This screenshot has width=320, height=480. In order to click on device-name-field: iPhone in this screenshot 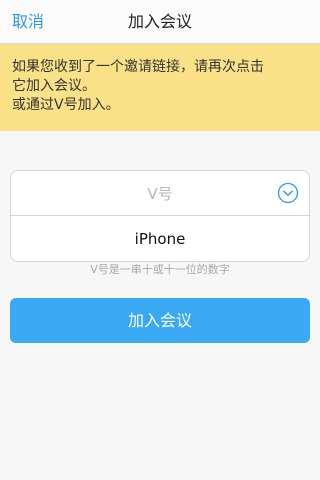, I will do `click(160, 238)`.